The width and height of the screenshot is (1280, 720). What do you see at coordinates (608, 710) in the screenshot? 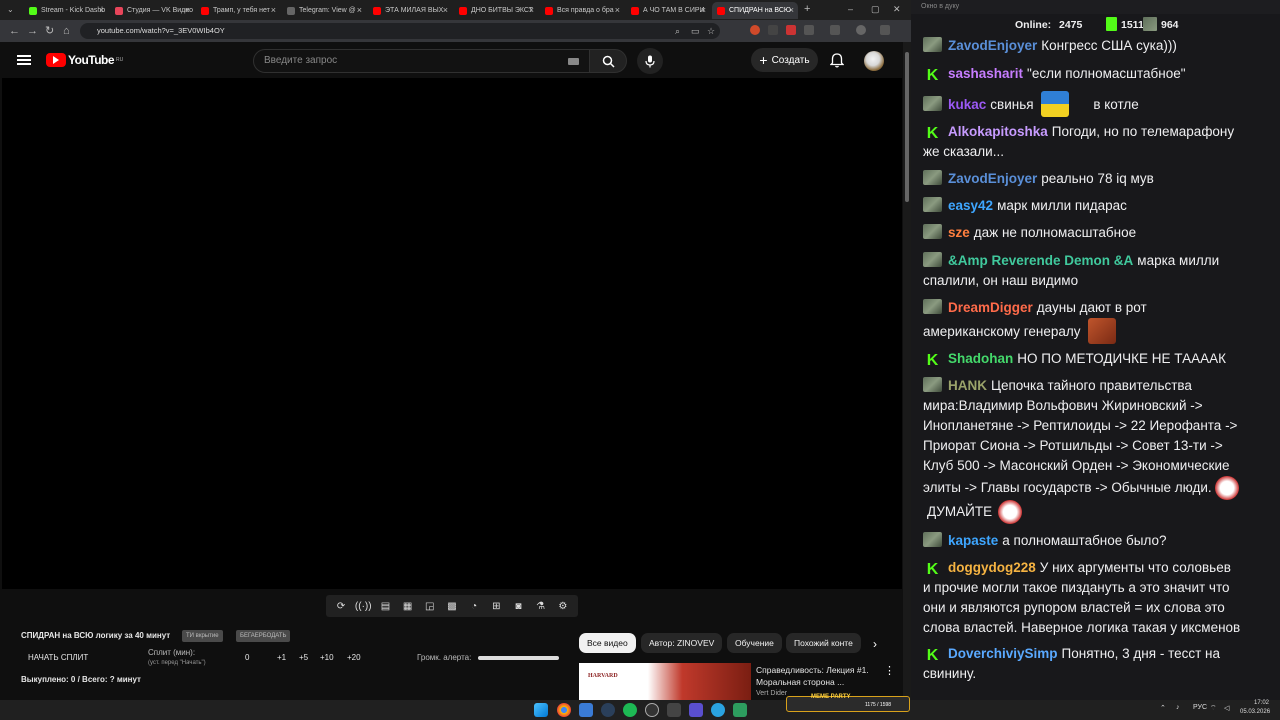
I see `steam-icon` at bounding box center [608, 710].